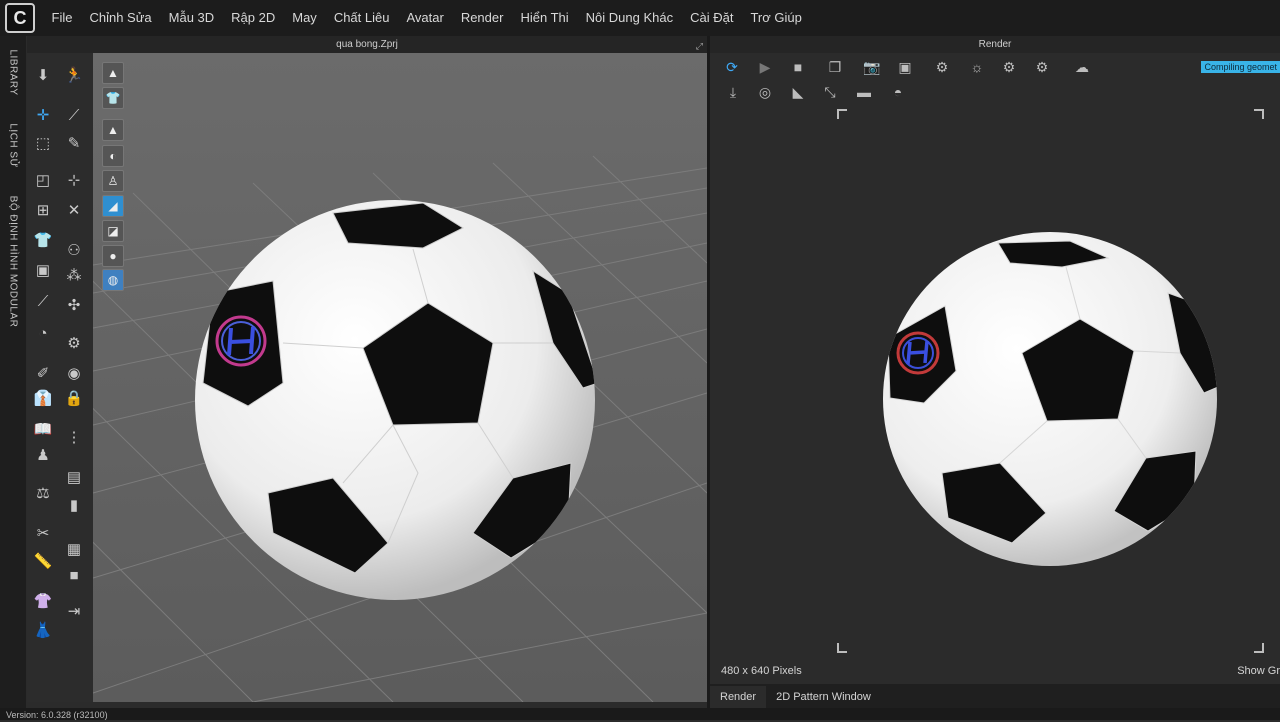  I want to click on tape-icon: ✕, so click(74, 210).